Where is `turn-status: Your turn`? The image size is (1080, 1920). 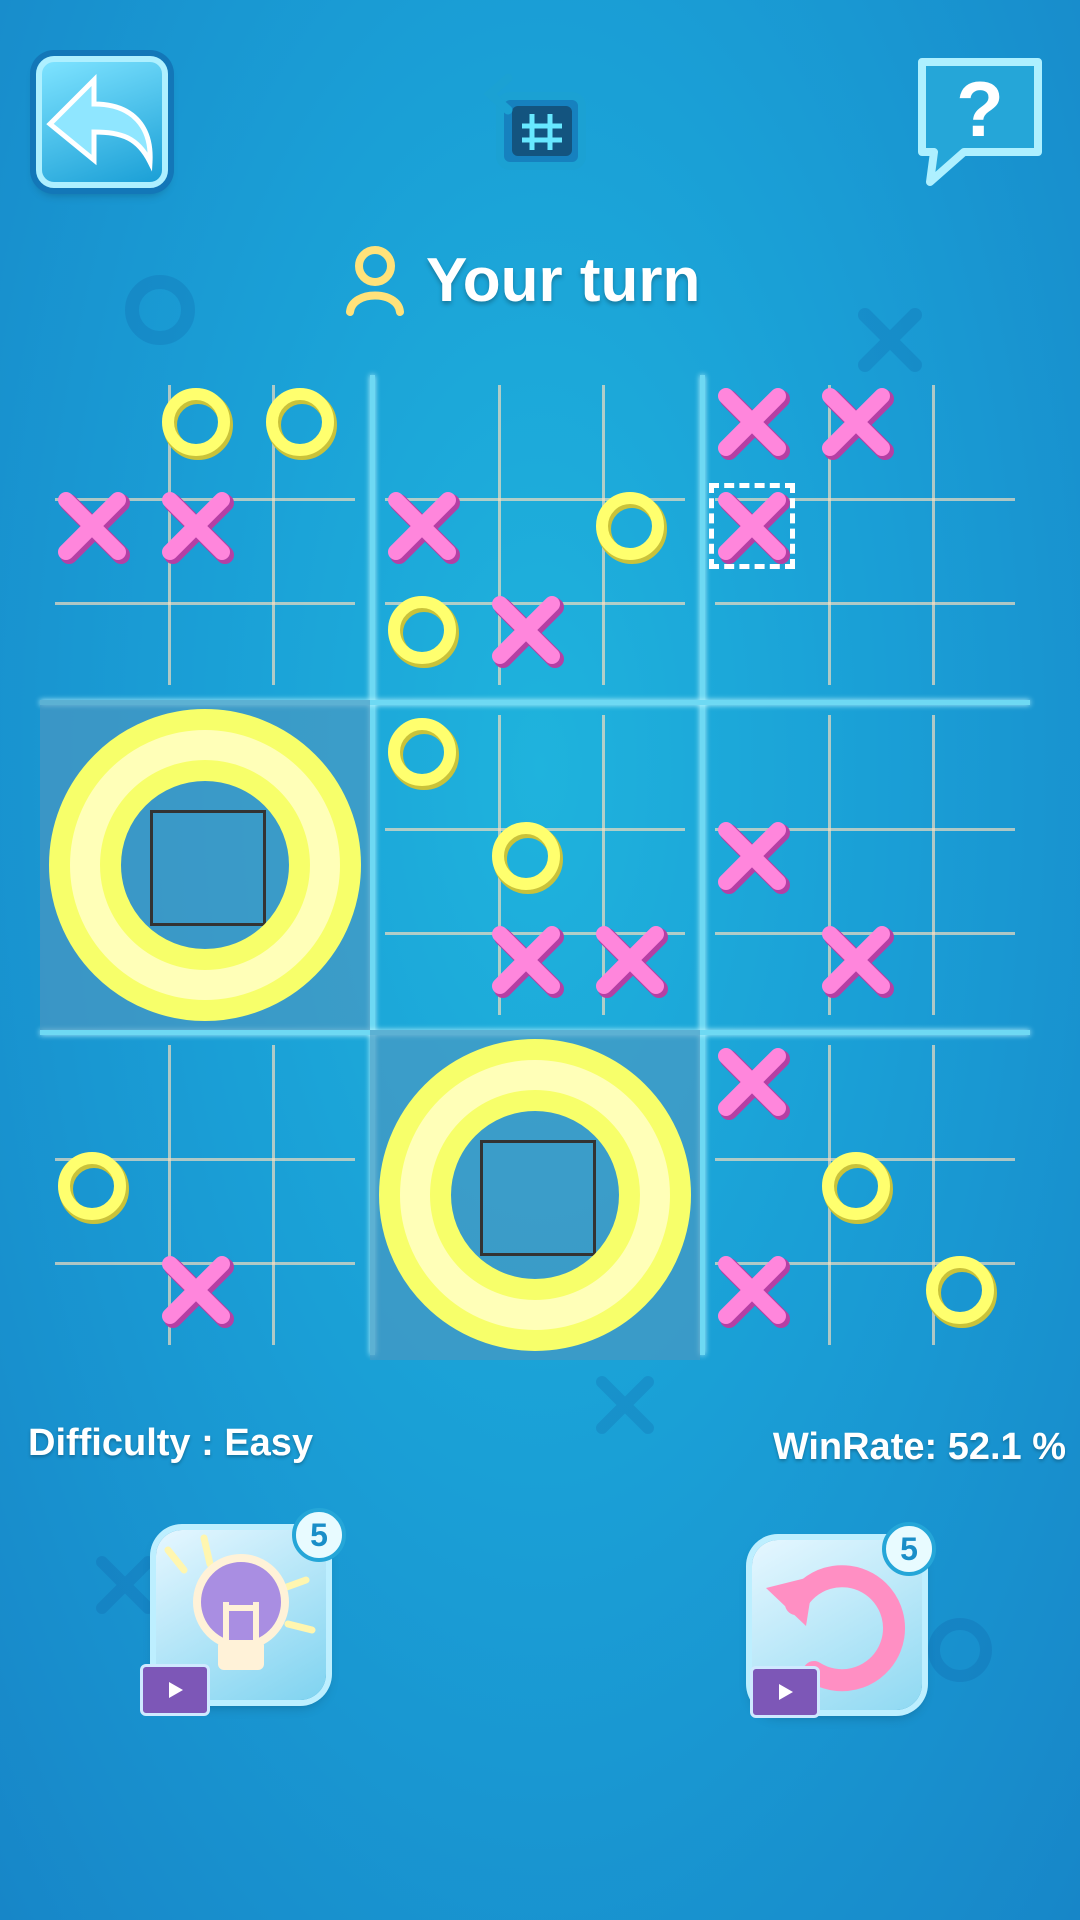 turn-status: Your turn is located at coordinates (563, 280).